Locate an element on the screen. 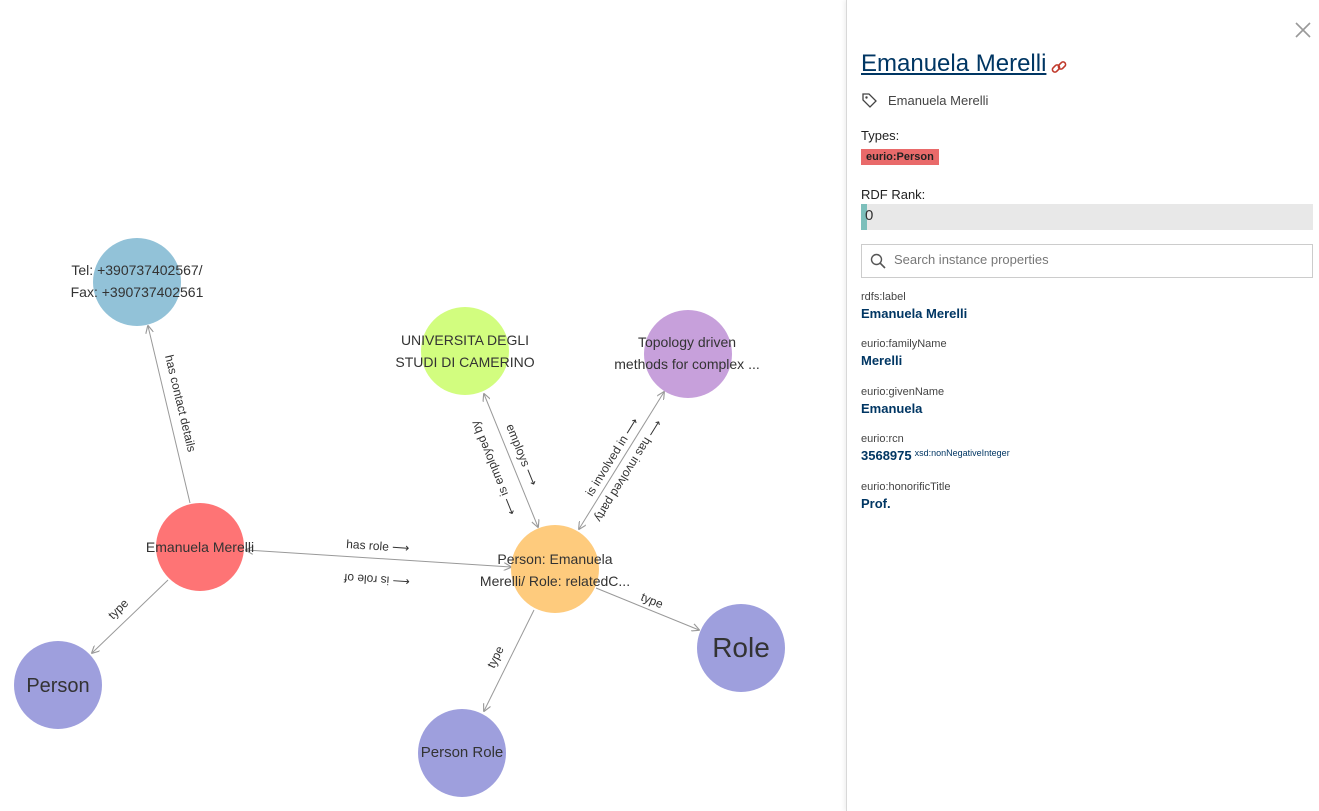 The image size is (1319, 811). search-icon is located at coordinates (878, 261).